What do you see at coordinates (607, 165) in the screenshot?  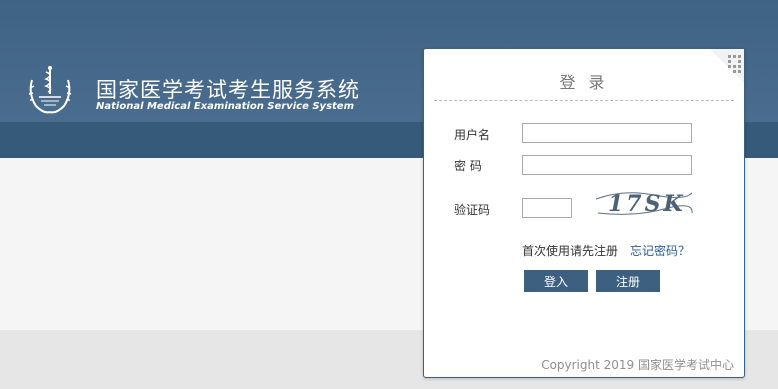 I see `password-input` at bounding box center [607, 165].